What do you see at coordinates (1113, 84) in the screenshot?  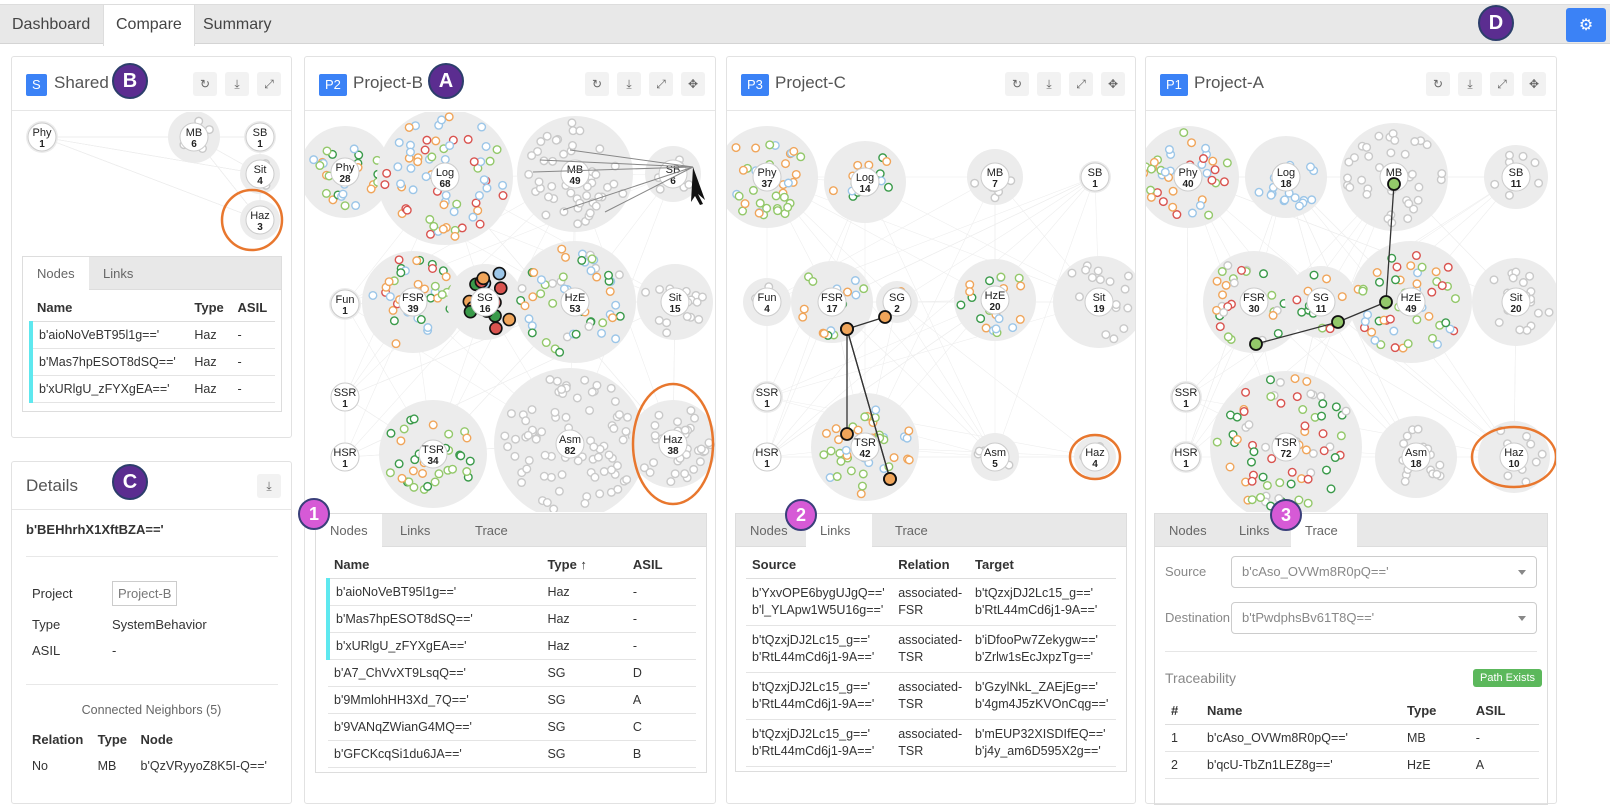 I see `move-icon: ✥` at bounding box center [1113, 84].